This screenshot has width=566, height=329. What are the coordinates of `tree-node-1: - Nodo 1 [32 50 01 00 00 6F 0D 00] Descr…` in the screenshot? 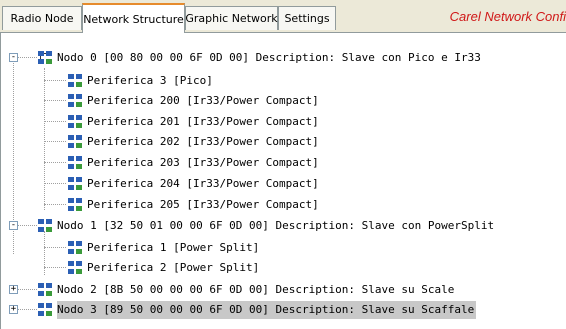 It's located at (283, 226).